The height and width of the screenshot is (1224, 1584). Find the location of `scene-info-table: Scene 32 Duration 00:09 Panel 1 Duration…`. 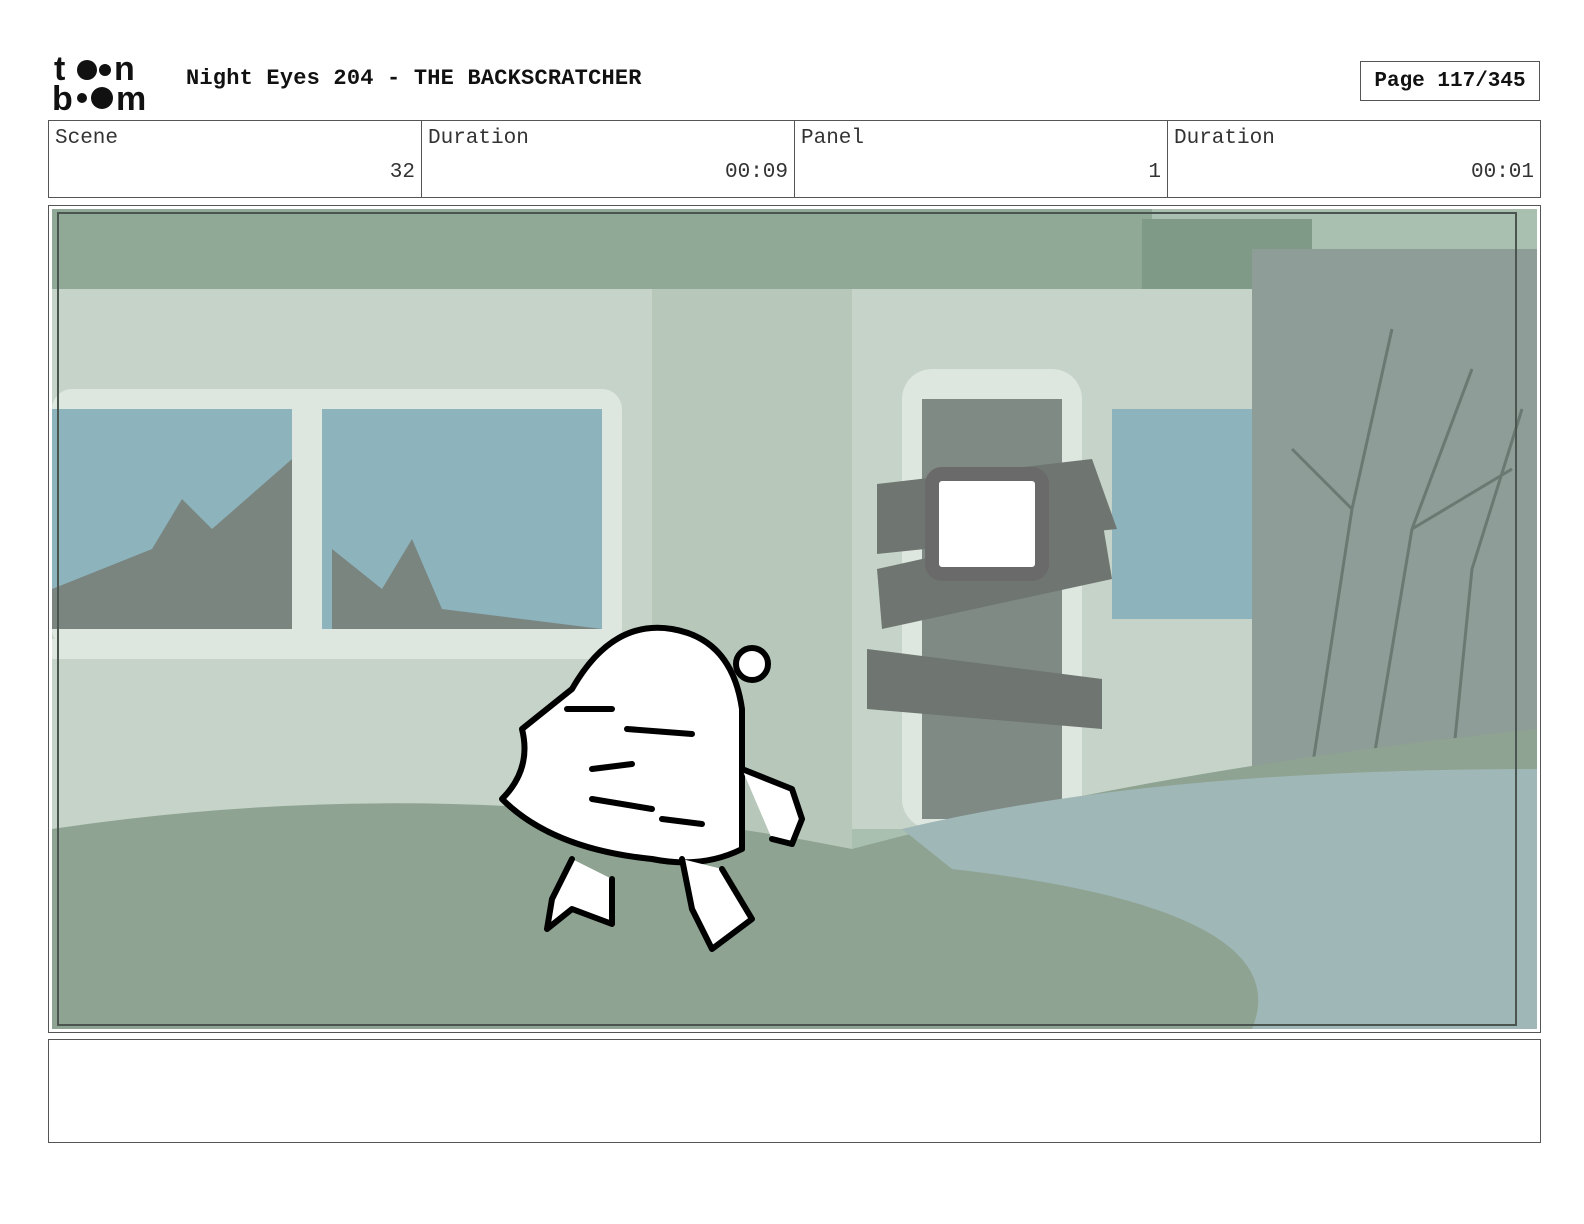

scene-info-table: Scene 32 Duration 00:09 Panel 1 Duration… is located at coordinates (794, 159).